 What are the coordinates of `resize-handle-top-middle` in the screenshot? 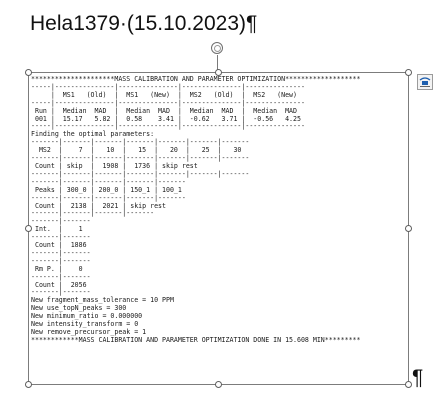 It's located at (218, 72).